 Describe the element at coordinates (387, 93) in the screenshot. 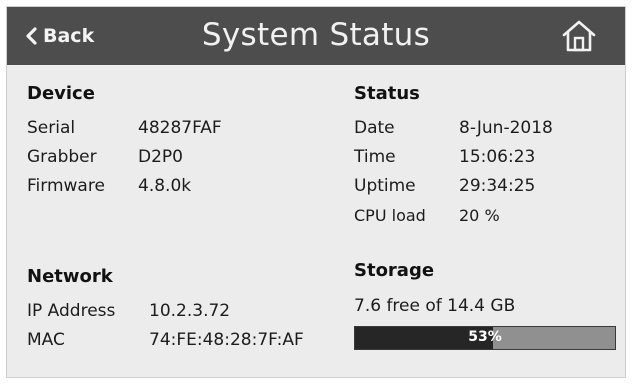

I see `status-section-title: Status` at that location.